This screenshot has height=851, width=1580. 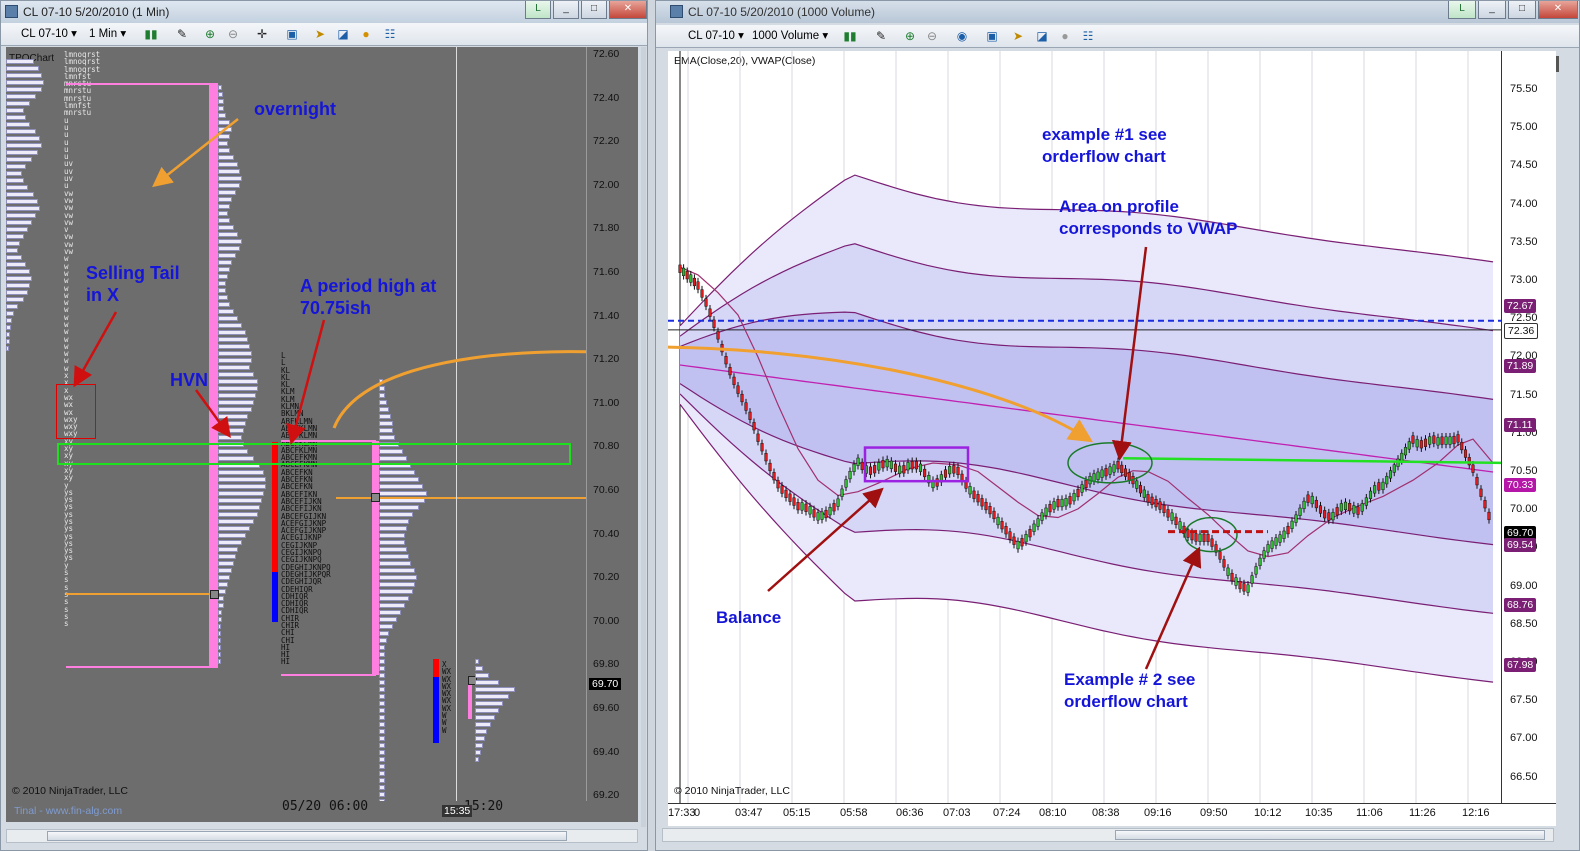 What do you see at coordinates (103, 34) in the screenshot?
I see `interval-label: 1 Min` at bounding box center [103, 34].